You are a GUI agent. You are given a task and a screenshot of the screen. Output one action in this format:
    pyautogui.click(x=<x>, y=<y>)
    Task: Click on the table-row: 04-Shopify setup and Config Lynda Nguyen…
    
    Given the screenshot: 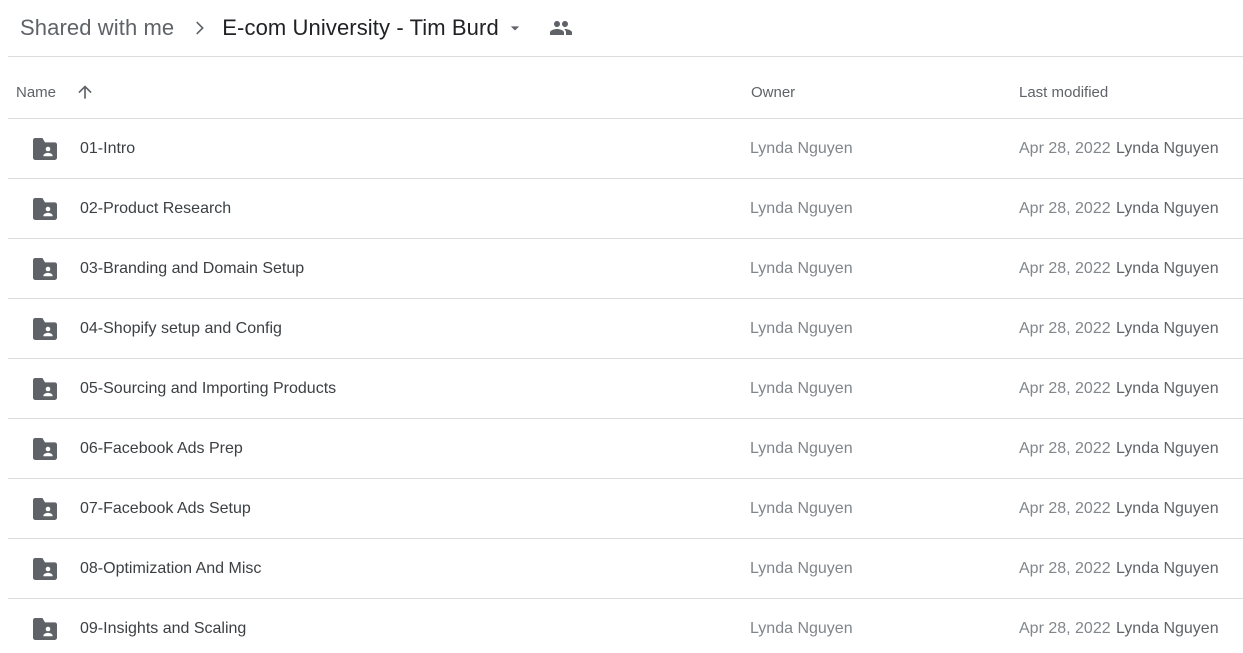 What is the action you would take?
    pyautogui.click(x=625, y=329)
    